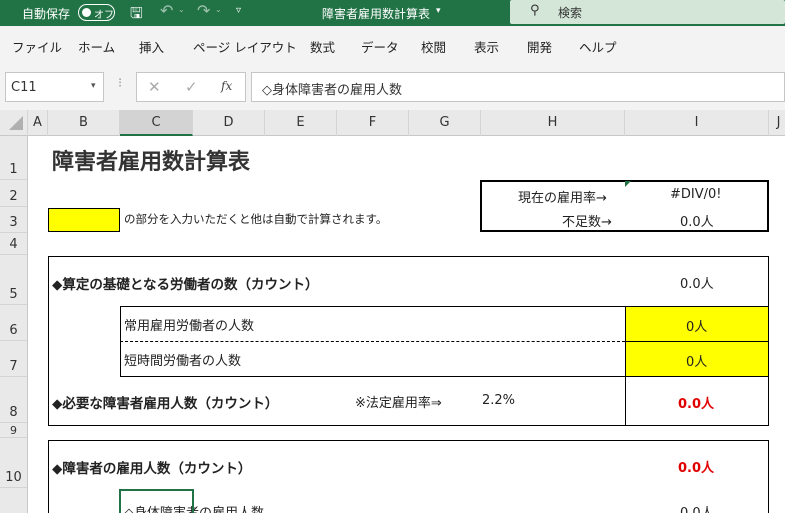  Describe the element at coordinates (84, 123) in the screenshot. I see `column-header-b: B` at that location.